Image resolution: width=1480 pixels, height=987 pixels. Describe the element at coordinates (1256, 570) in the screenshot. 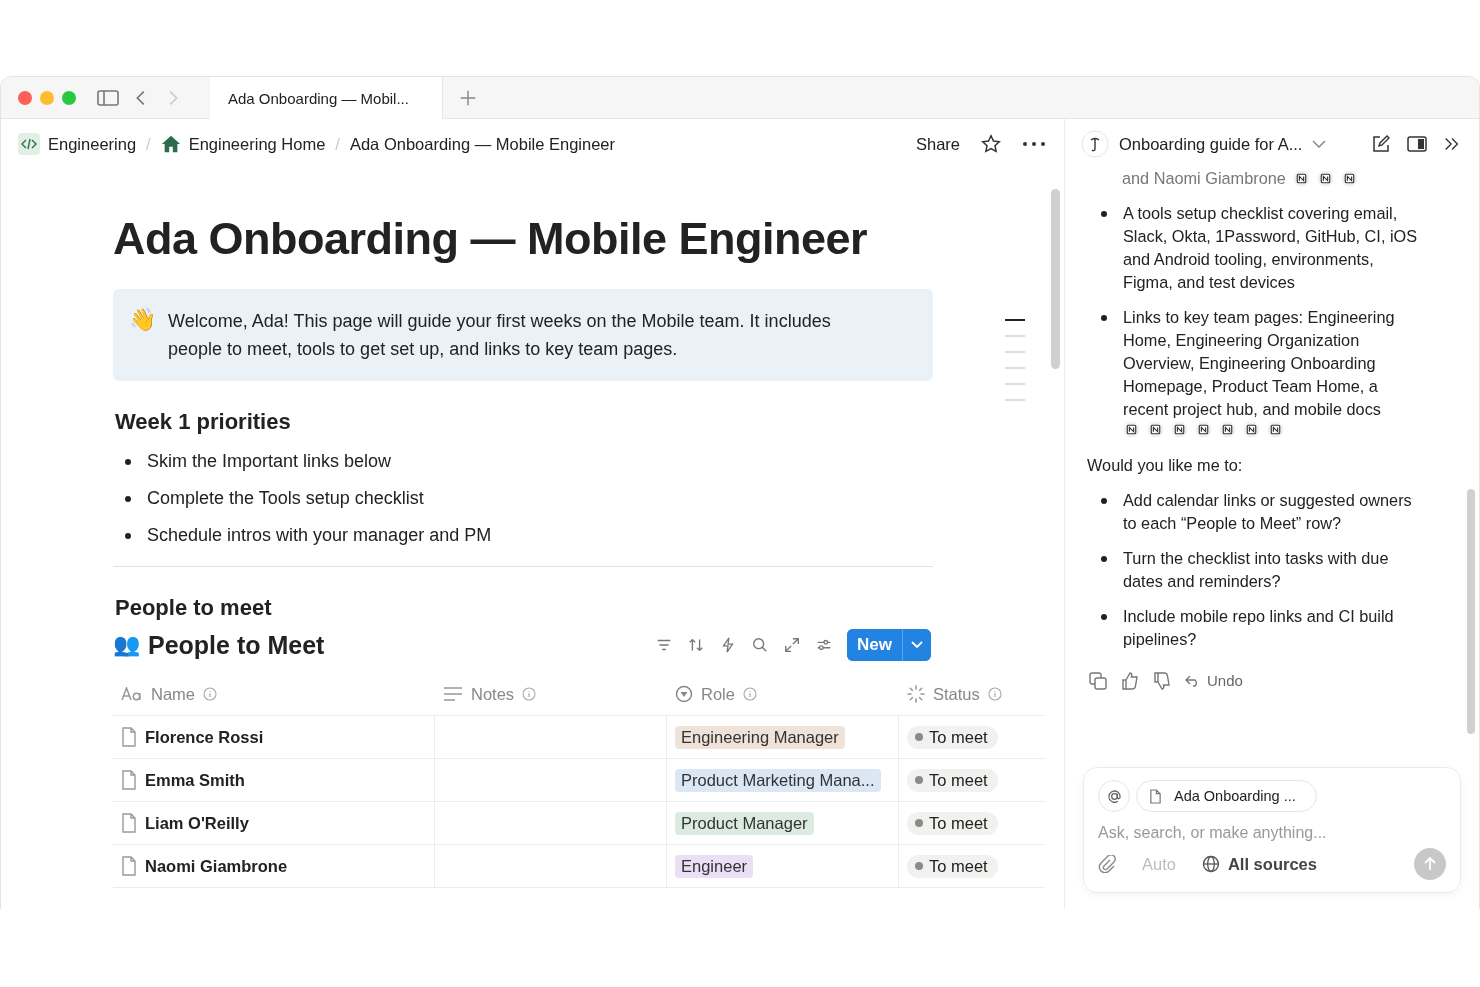

I see `message-text: Turn the checklist into tasks with due dates and reminders?` at that location.